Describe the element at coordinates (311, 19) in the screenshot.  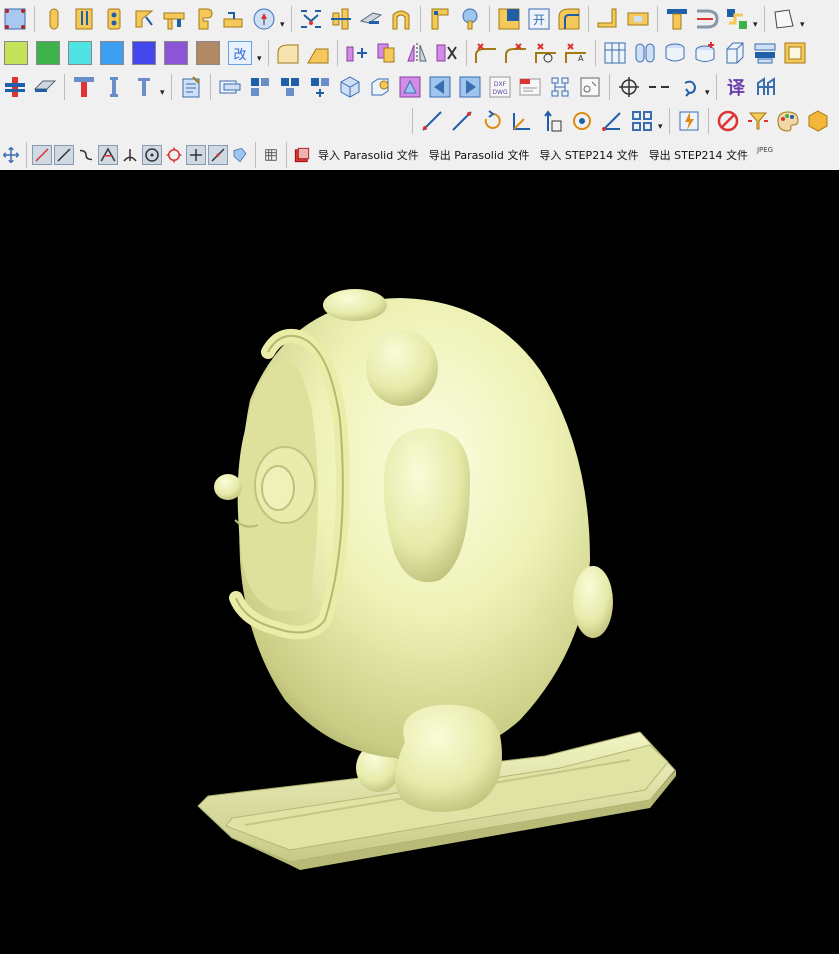
I see `plane-flip-icon` at that location.